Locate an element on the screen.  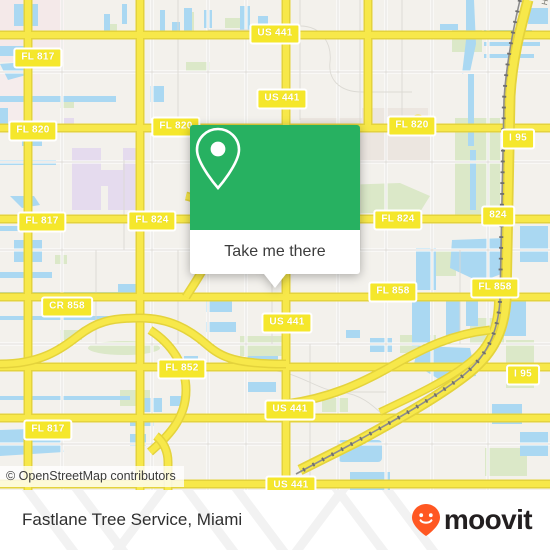
moovit-brand: moovit is located at coordinates (472, 520).